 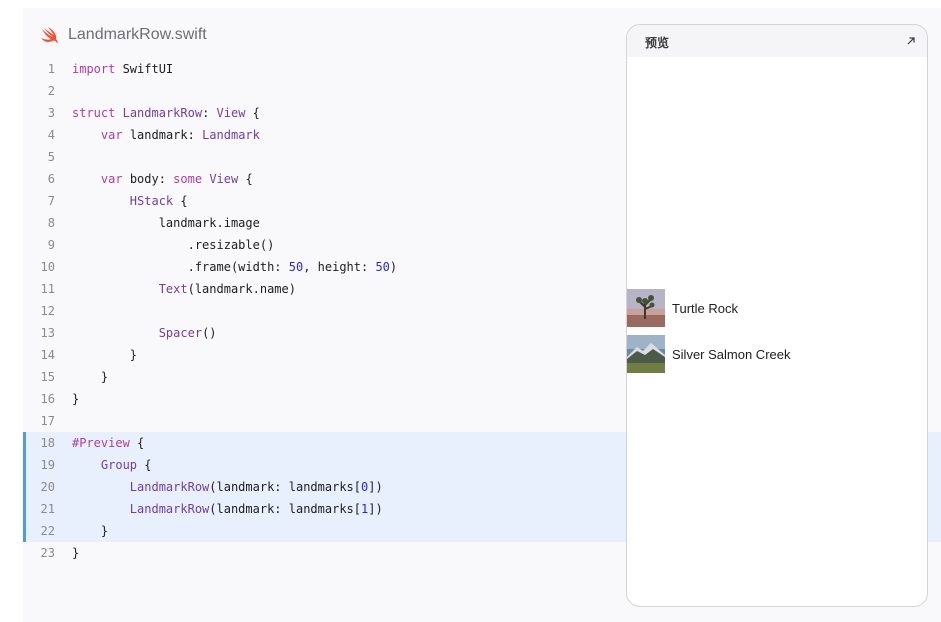 What do you see at coordinates (180, 267) in the screenshot?
I see `code-token: .frame(width:` at bounding box center [180, 267].